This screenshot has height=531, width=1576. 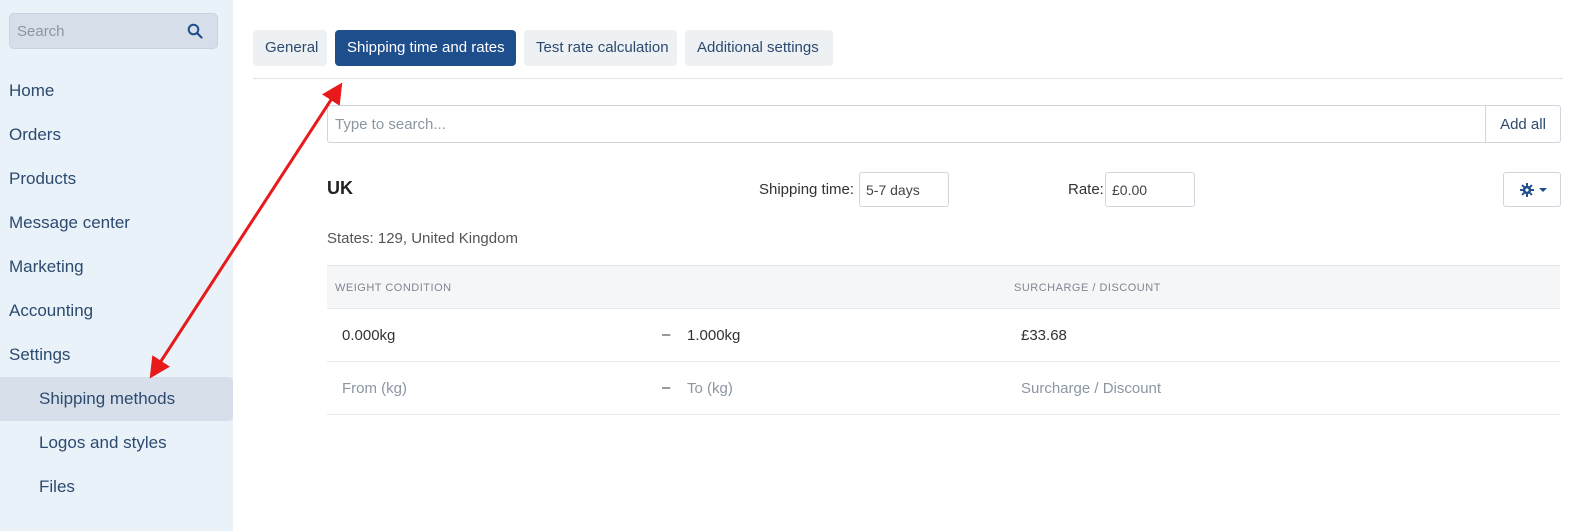 I want to click on shipping-time-label: Shipping time:, so click(x=807, y=189).